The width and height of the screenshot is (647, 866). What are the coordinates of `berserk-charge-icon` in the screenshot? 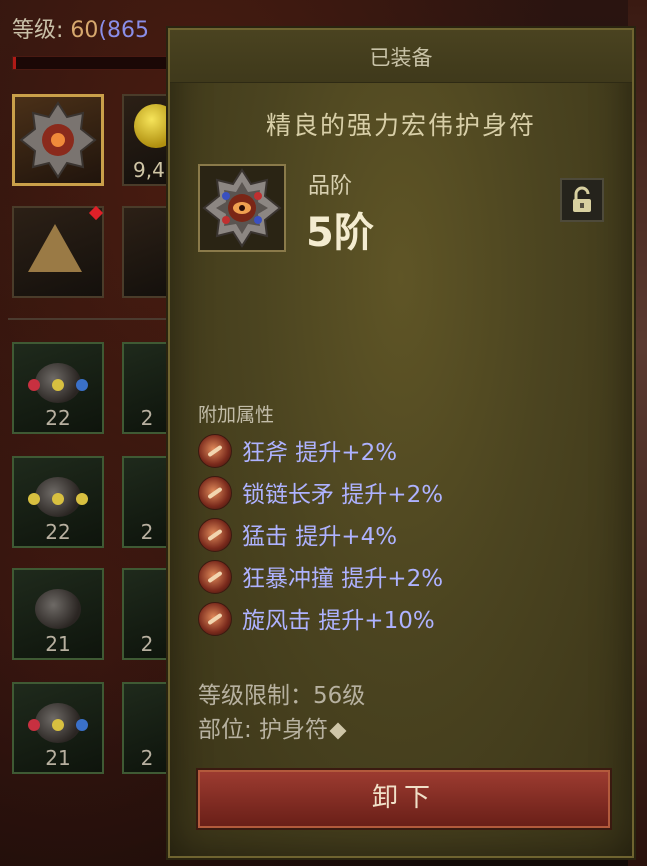 It's located at (215, 577).